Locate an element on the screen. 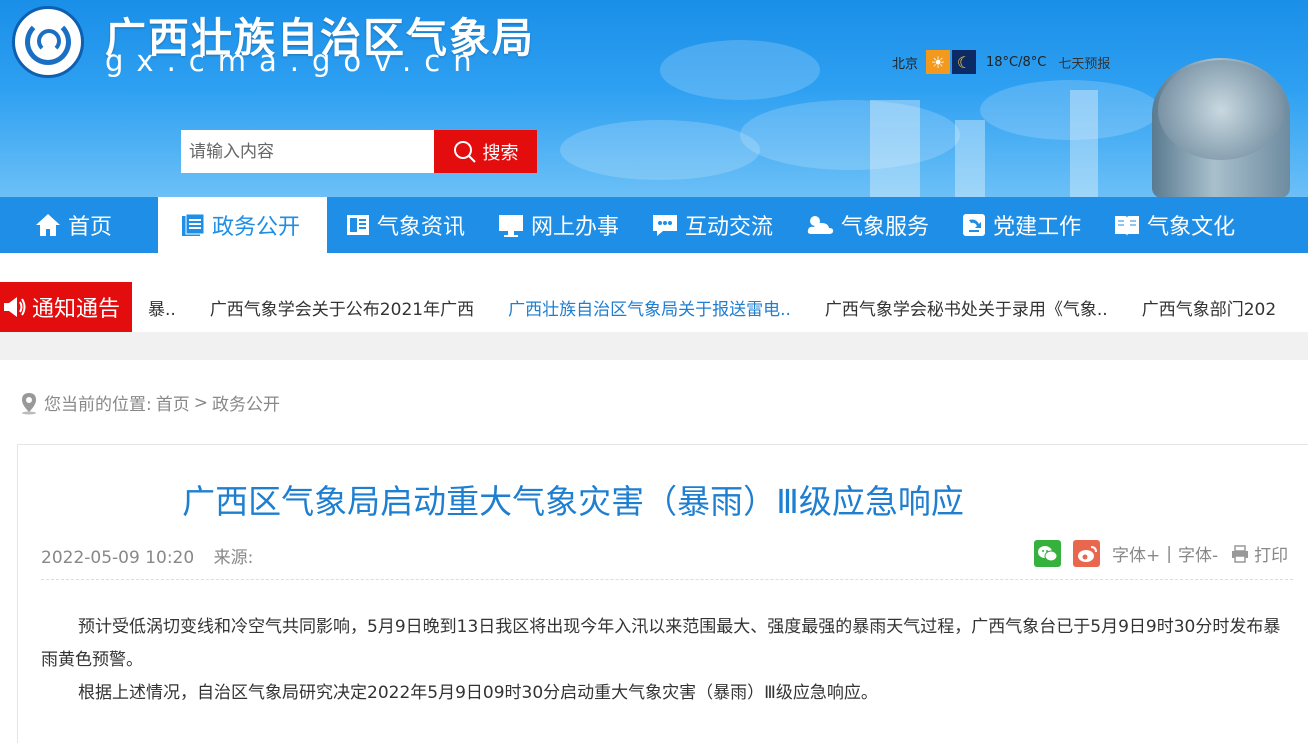  nav-item-government-affairs: 政务公开 is located at coordinates (242, 225).